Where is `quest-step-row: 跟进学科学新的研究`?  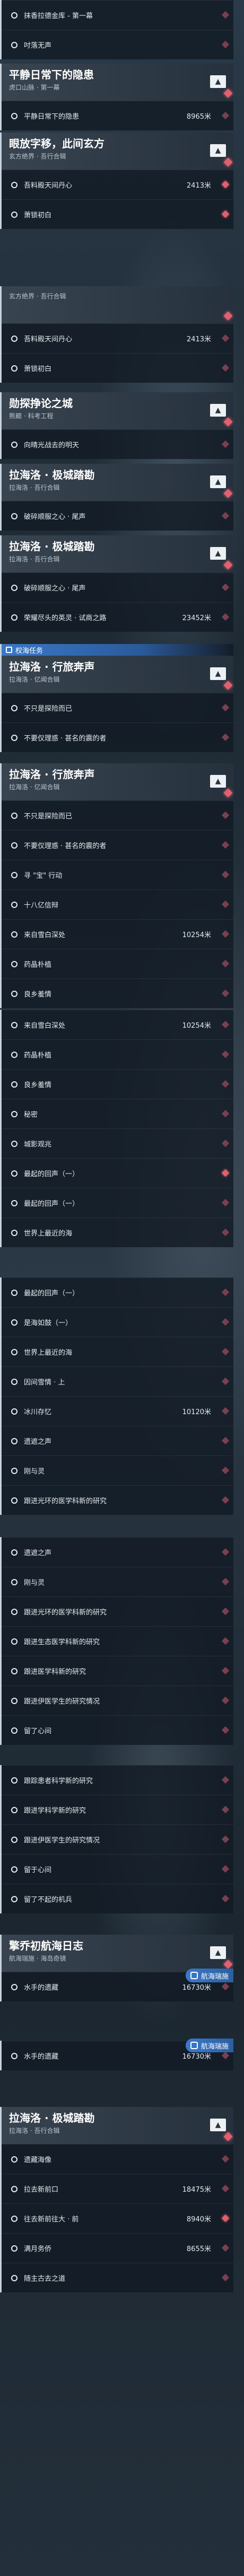
quest-step-row: 跟进学科学新的研究 is located at coordinates (118, 1809).